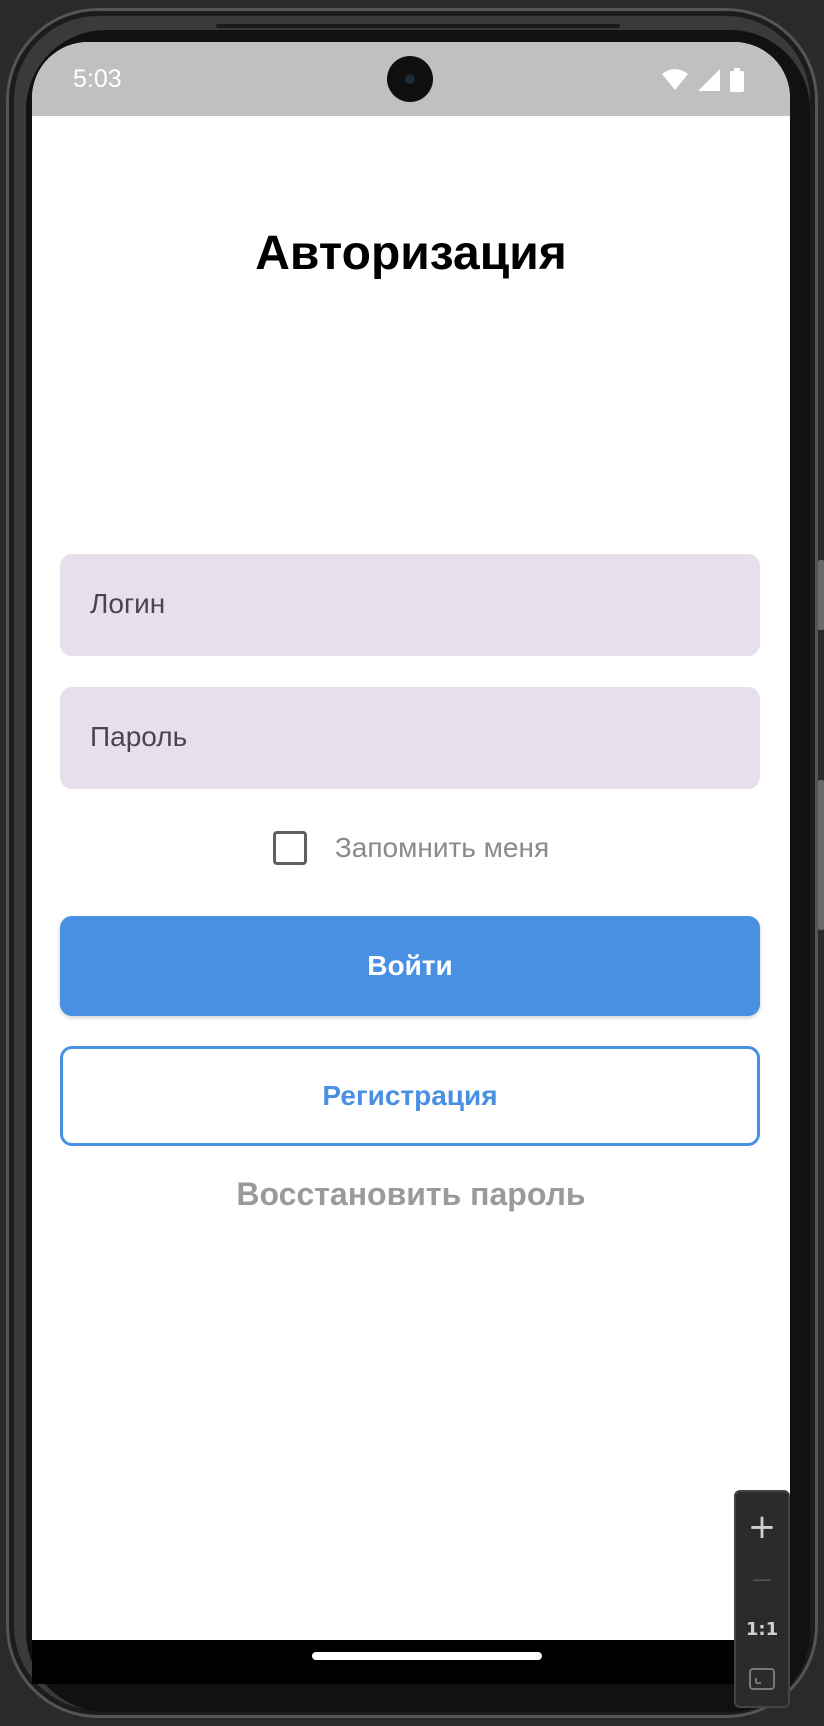 The height and width of the screenshot is (1726, 824). Describe the element at coordinates (289, 848) in the screenshot. I see `remember-me-checkbox` at that location.